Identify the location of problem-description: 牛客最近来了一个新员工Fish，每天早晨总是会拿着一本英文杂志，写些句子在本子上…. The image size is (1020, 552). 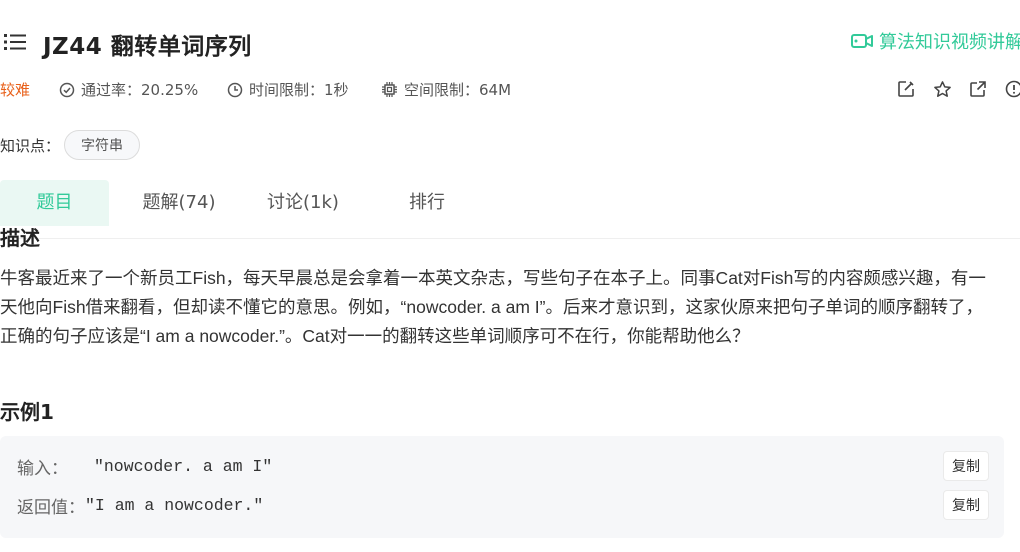
(493, 307).